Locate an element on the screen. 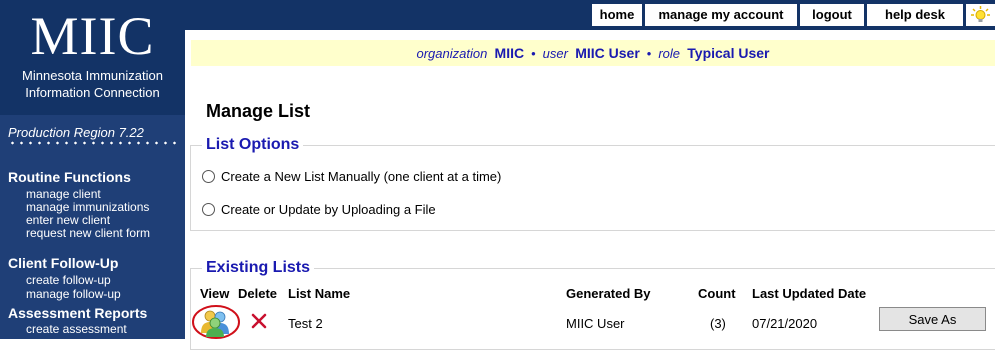 The height and width of the screenshot is (350, 995). existing-lists-legend: Existing Lists is located at coordinates (258, 268).